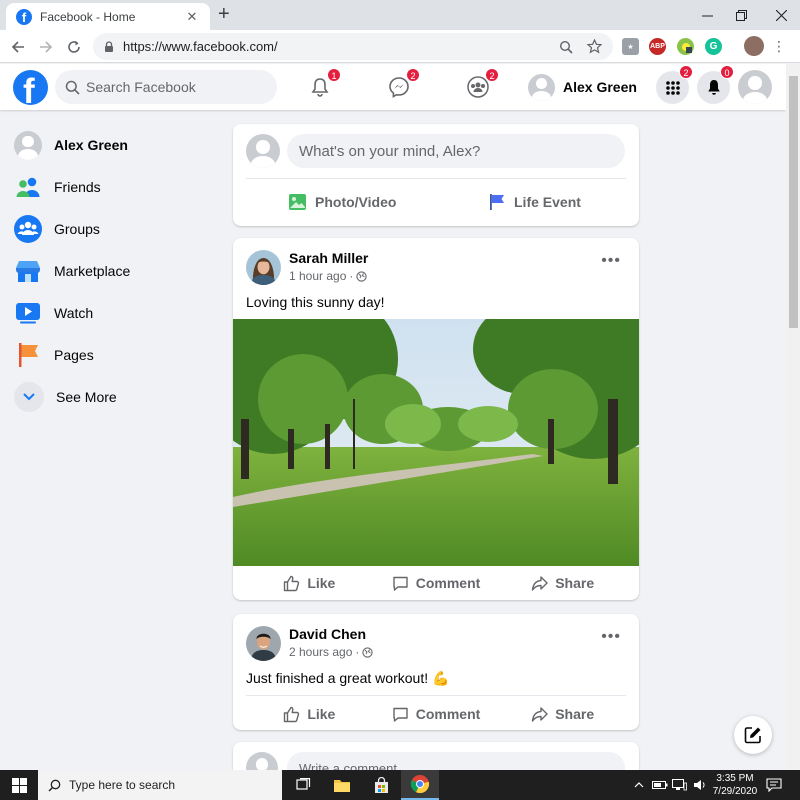 The width and height of the screenshot is (800, 800). What do you see at coordinates (594, 47) in the screenshot?
I see `bookmark-star-icon` at bounding box center [594, 47].